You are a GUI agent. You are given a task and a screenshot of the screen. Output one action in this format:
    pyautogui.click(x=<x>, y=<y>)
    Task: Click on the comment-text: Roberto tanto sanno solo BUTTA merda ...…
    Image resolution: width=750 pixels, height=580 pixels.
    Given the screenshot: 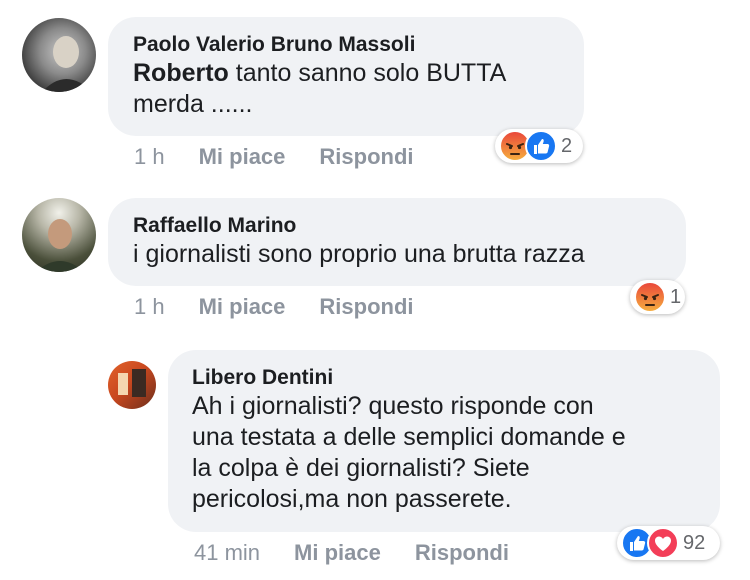 What is the action you would take?
    pyautogui.click(x=346, y=89)
    